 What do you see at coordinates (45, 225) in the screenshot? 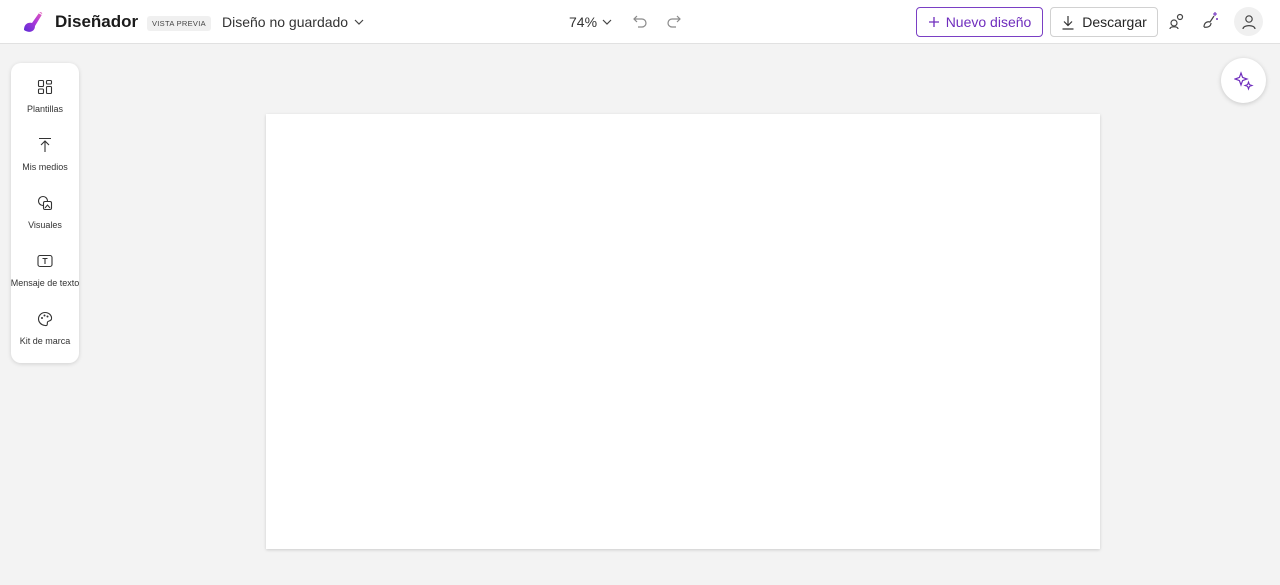
I see `sidebar-item-label: Visuales` at bounding box center [45, 225].